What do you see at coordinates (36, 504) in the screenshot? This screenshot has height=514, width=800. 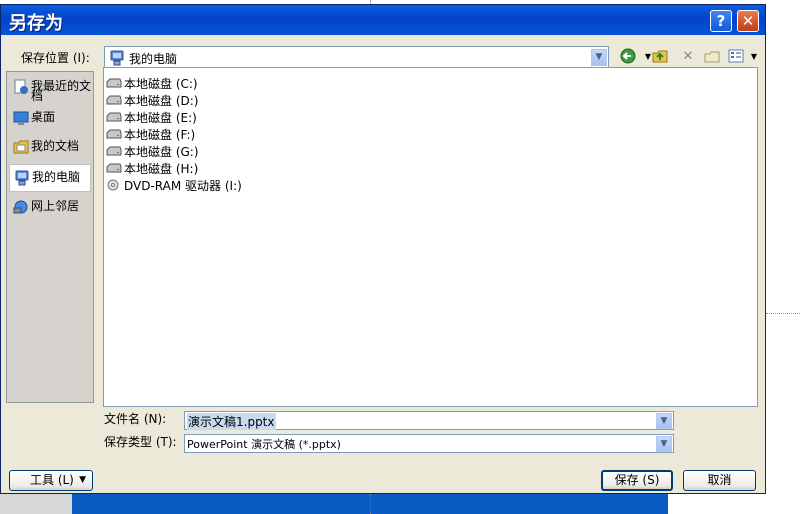 I see `background-gray-strip` at bounding box center [36, 504].